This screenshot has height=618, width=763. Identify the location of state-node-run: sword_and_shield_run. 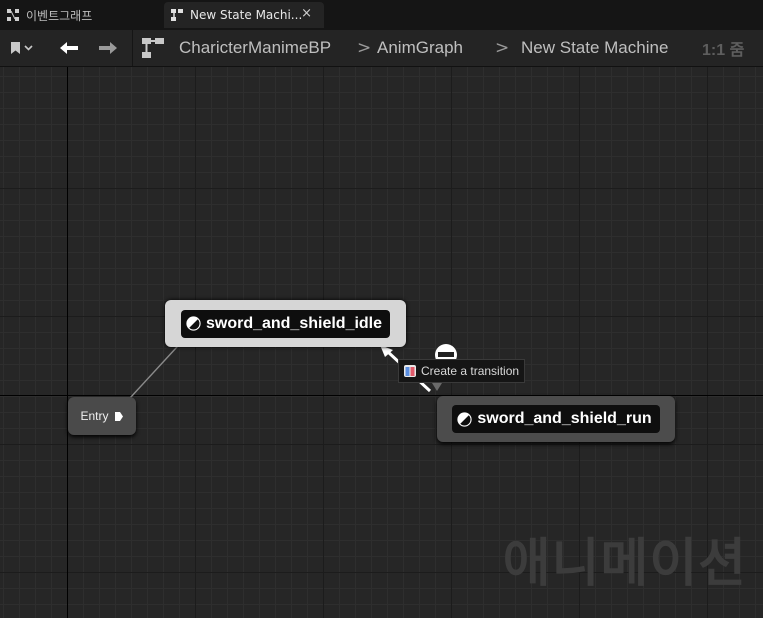
(556, 419).